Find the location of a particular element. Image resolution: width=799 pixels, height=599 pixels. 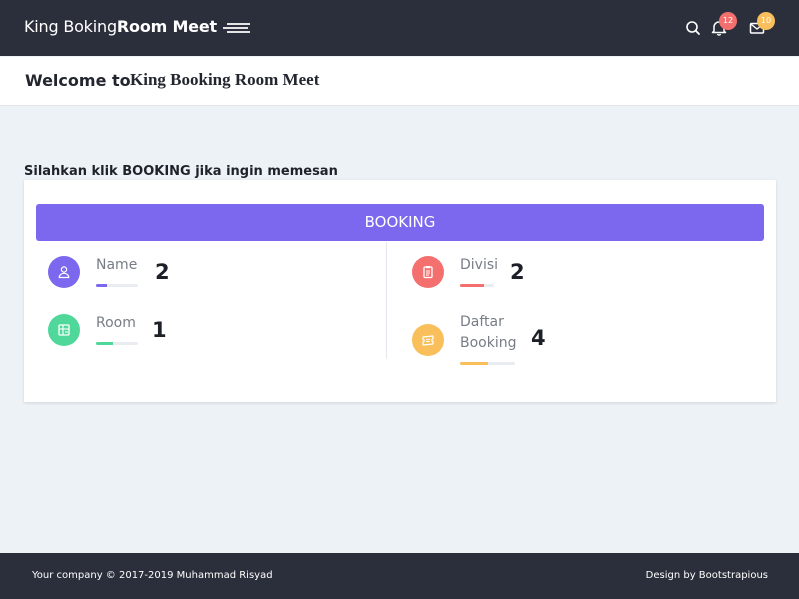

stat-divisi-label: Divisi is located at coordinates (479, 265).